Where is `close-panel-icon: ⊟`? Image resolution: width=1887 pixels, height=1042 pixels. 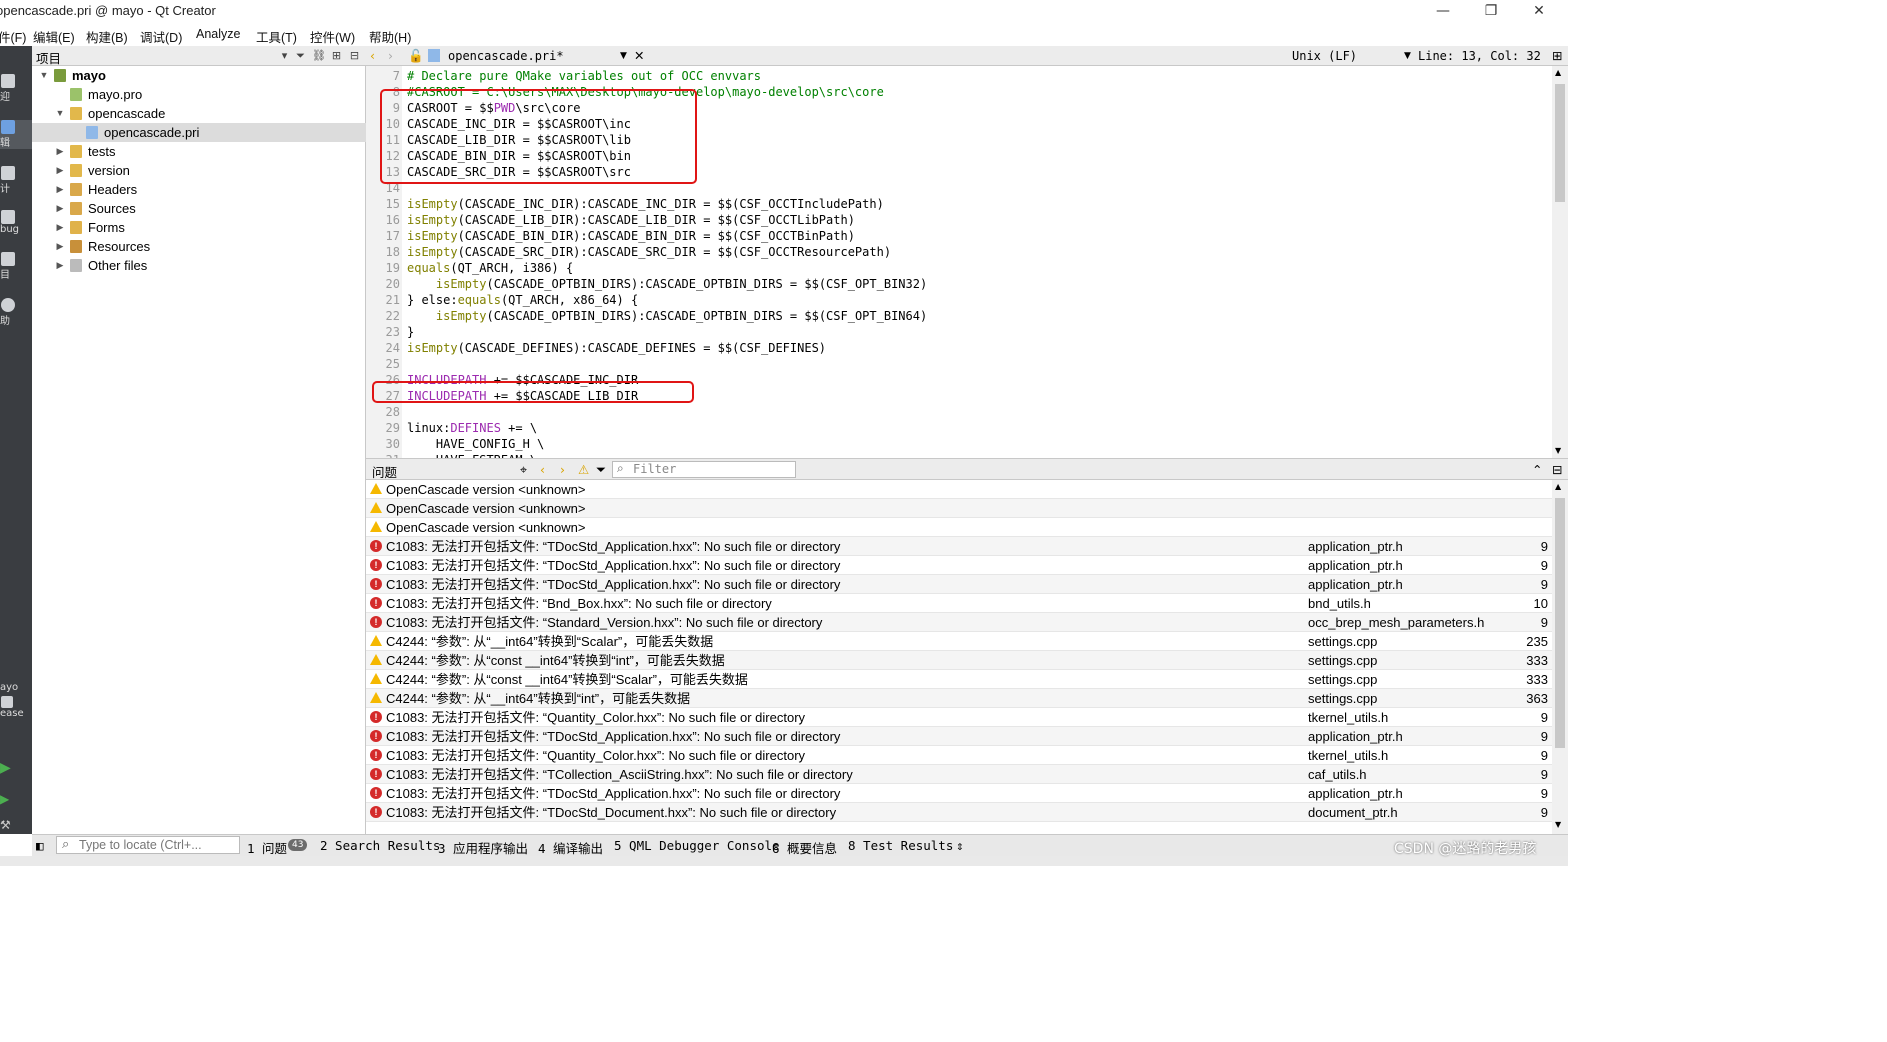
close-panel-icon: ⊟ is located at coordinates (1557, 469).